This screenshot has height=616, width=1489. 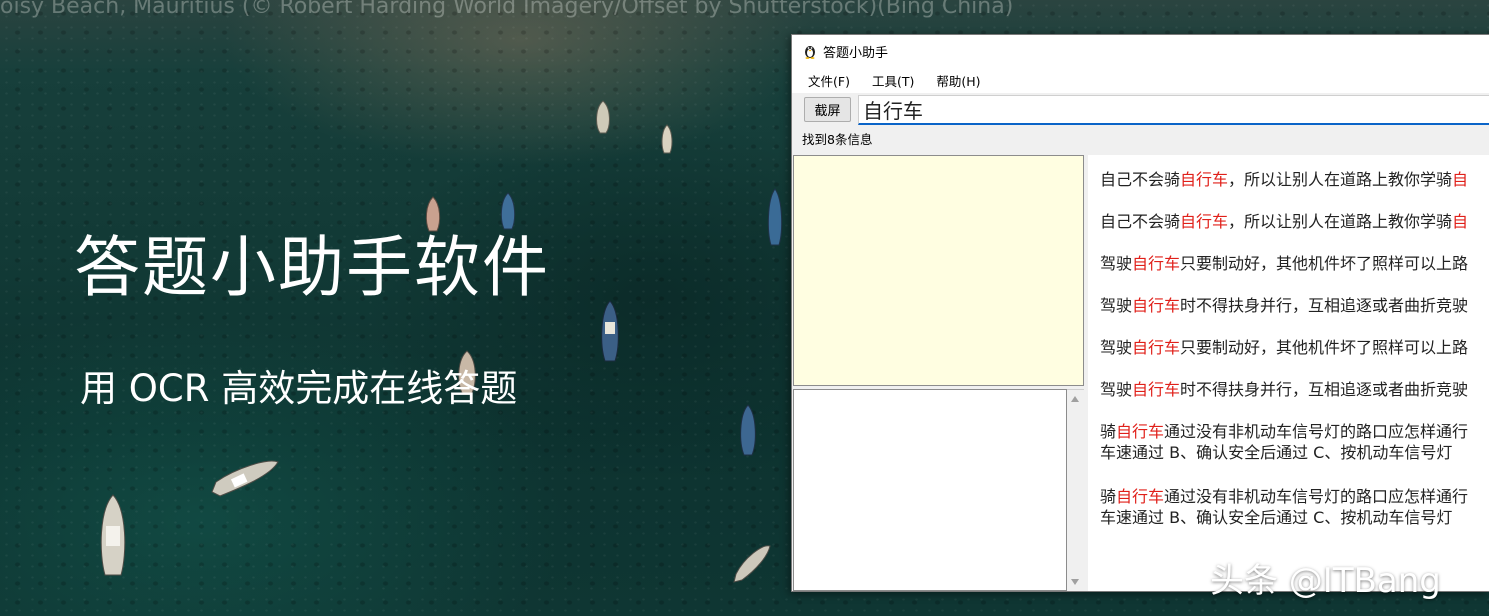 What do you see at coordinates (893, 80) in the screenshot?
I see `menu-tools: 工具(T)` at bounding box center [893, 80].